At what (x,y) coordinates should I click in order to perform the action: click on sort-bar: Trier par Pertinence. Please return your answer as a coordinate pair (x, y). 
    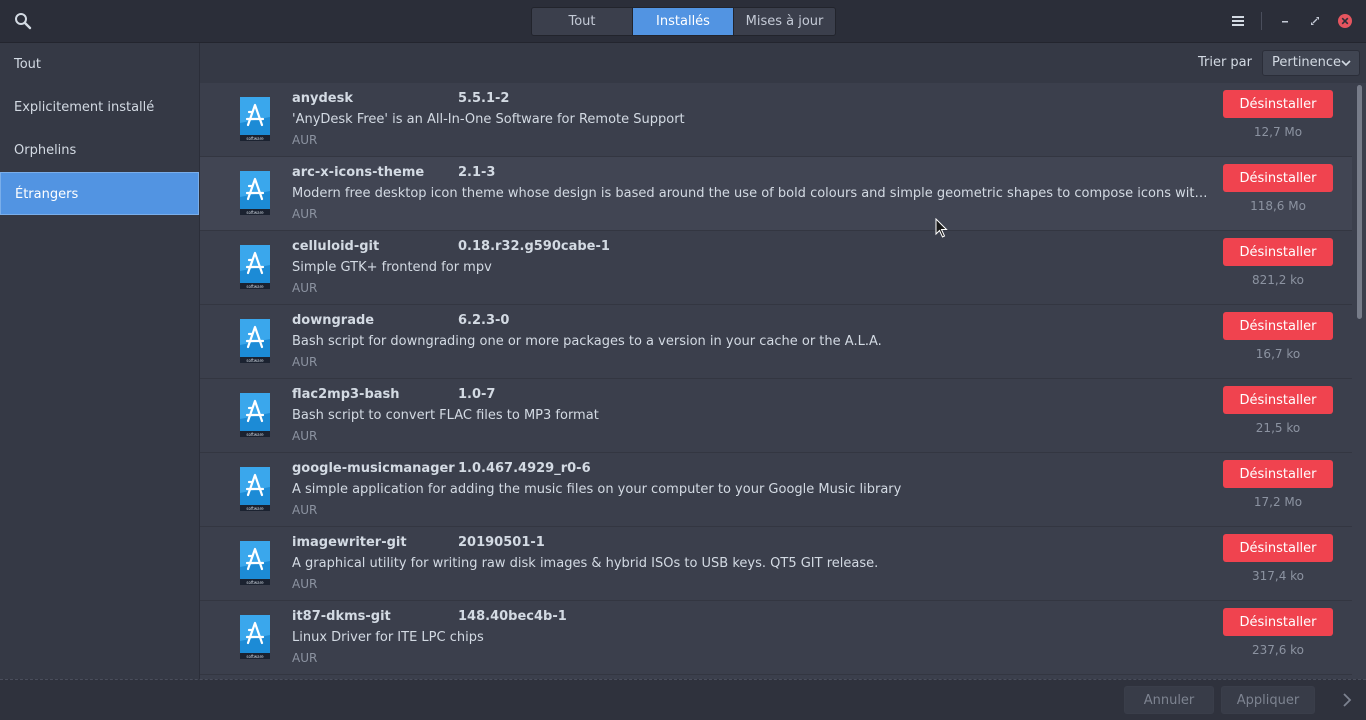
    Looking at the image, I should click on (783, 63).